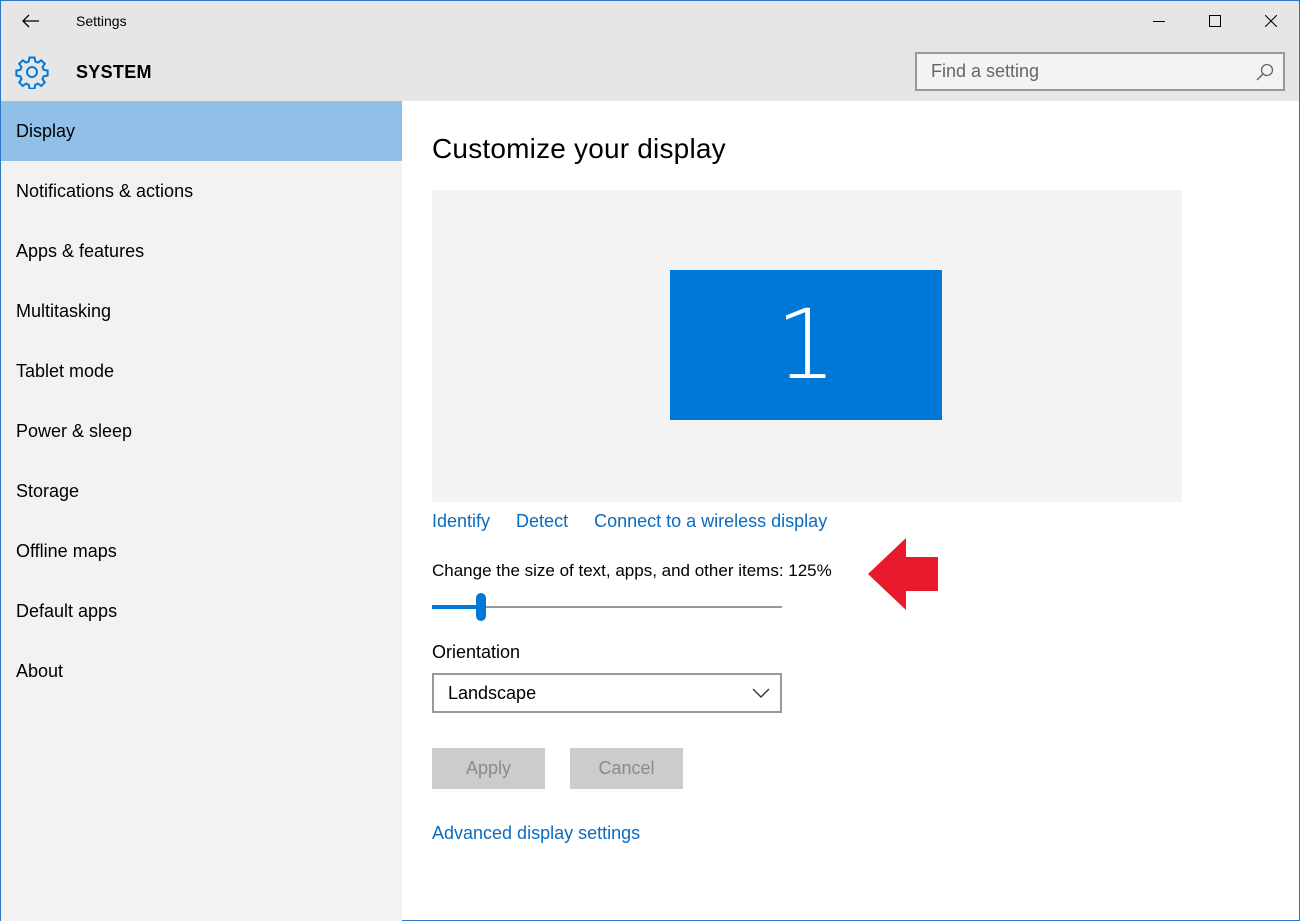 The height and width of the screenshot is (921, 1300). What do you see at coordinates (201, 371) in the screenshot?
I see `sidebar-item-tablet-mode: Tablet mode` at bounding box center [201, 371].